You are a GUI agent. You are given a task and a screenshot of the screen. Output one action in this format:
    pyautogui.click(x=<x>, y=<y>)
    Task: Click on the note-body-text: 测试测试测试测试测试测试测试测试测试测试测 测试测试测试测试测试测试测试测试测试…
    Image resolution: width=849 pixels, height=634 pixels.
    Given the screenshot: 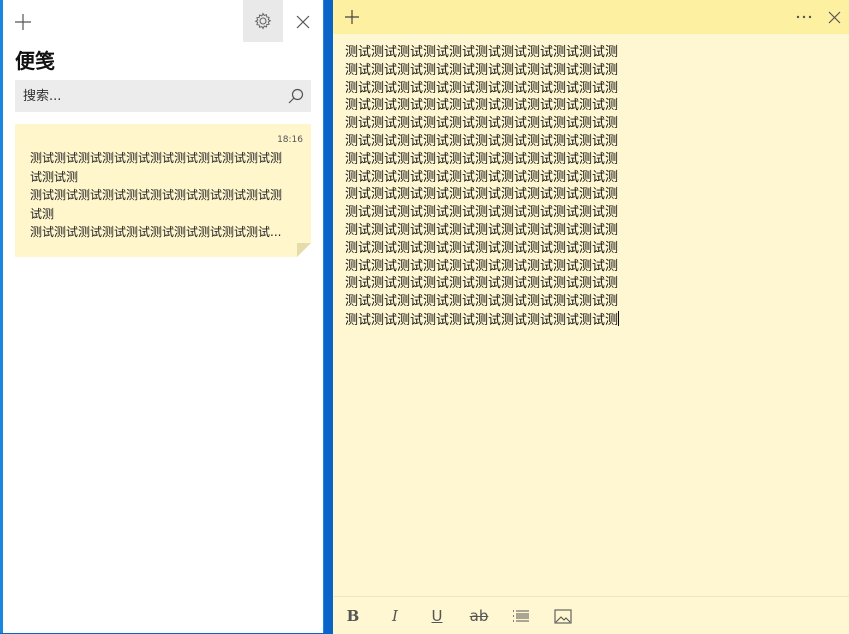 What is the action you would take?
    pyautogui.click(x=481, y=186)
    